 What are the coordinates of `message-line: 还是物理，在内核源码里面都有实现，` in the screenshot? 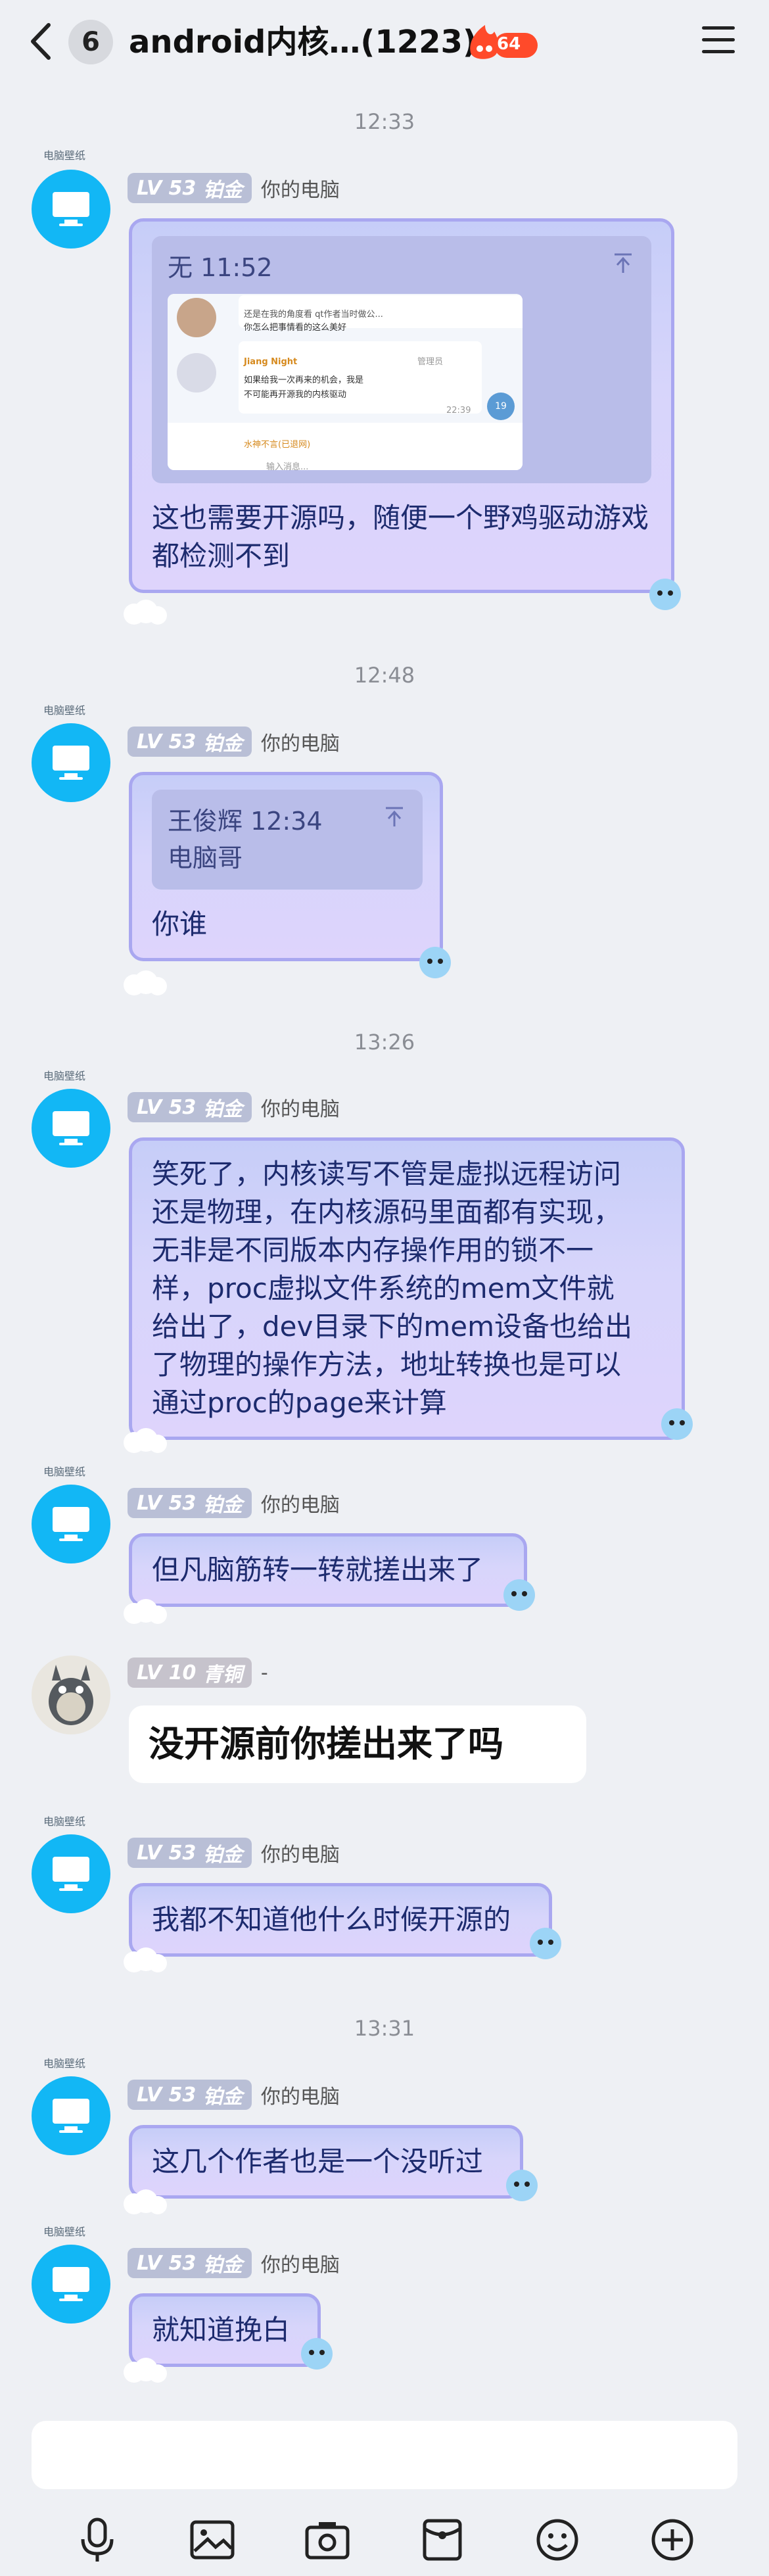 It's located at (387, 1212).